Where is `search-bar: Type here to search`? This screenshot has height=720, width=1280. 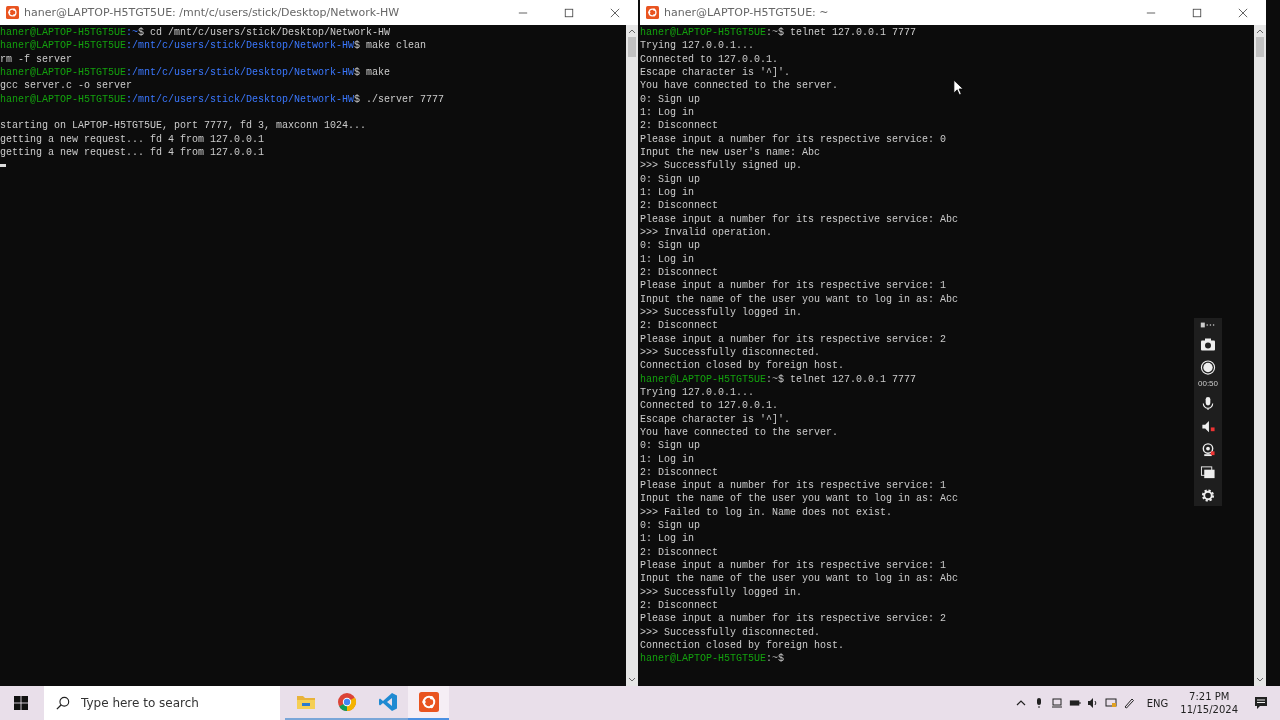
search-bar: Type here to search is located at coordinates (162, 703).